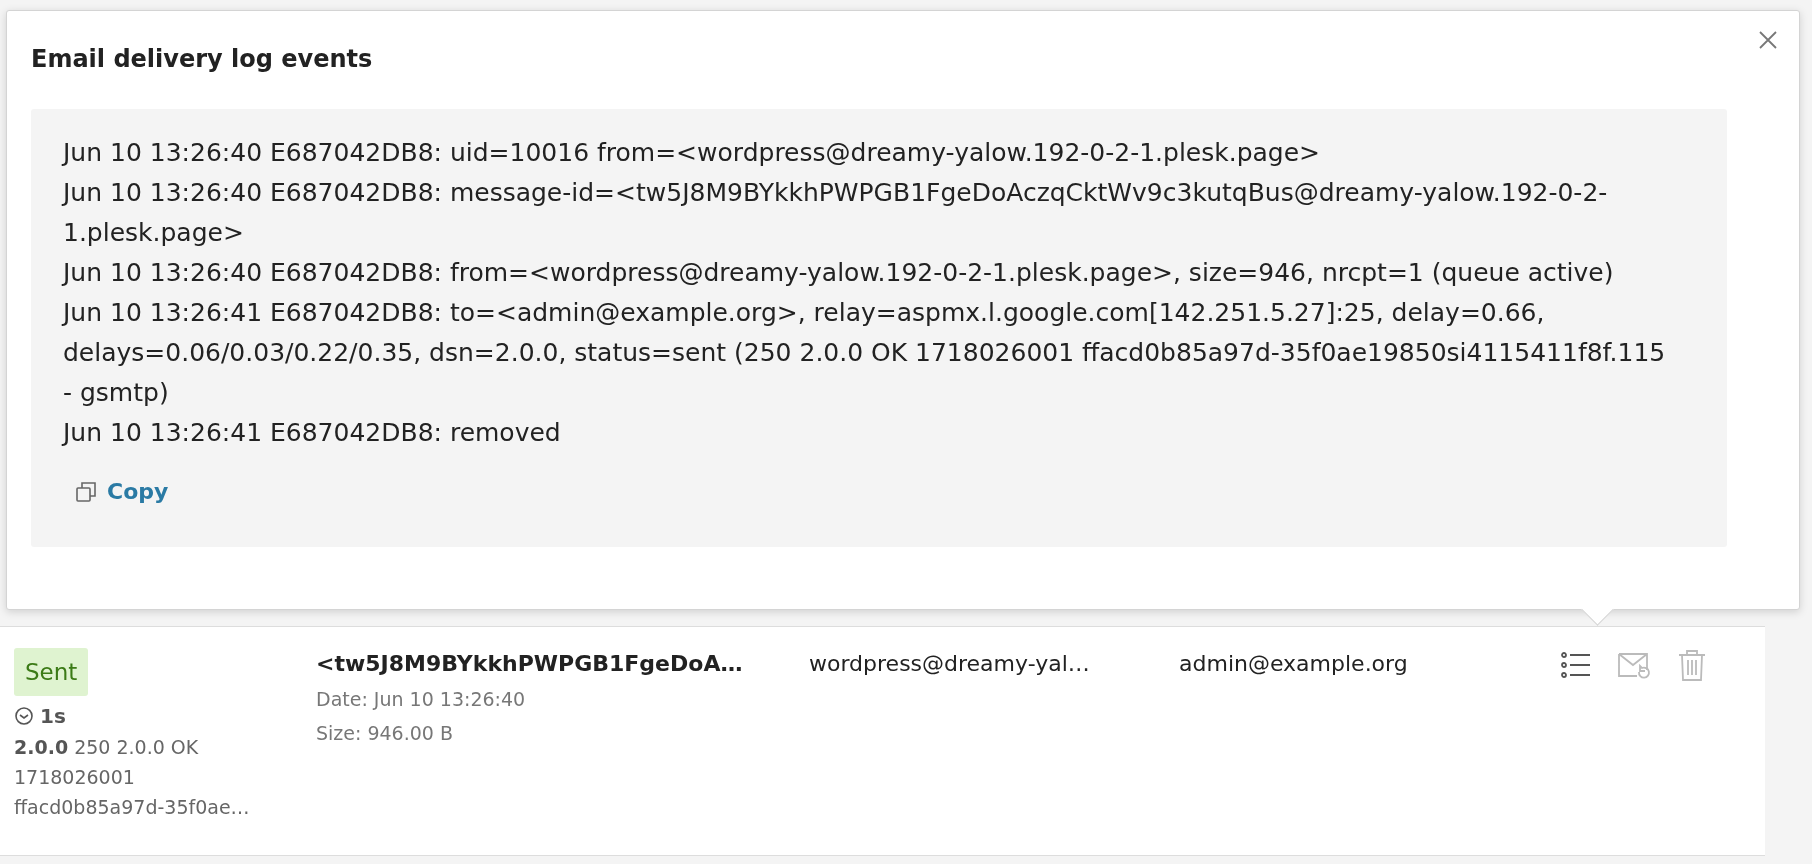 This screenshot has height=864, width=1812. What do you see at coordinates (116, 491) in the screenshot?
I see `copy-button: Copy` at bounding box center [116, 491].